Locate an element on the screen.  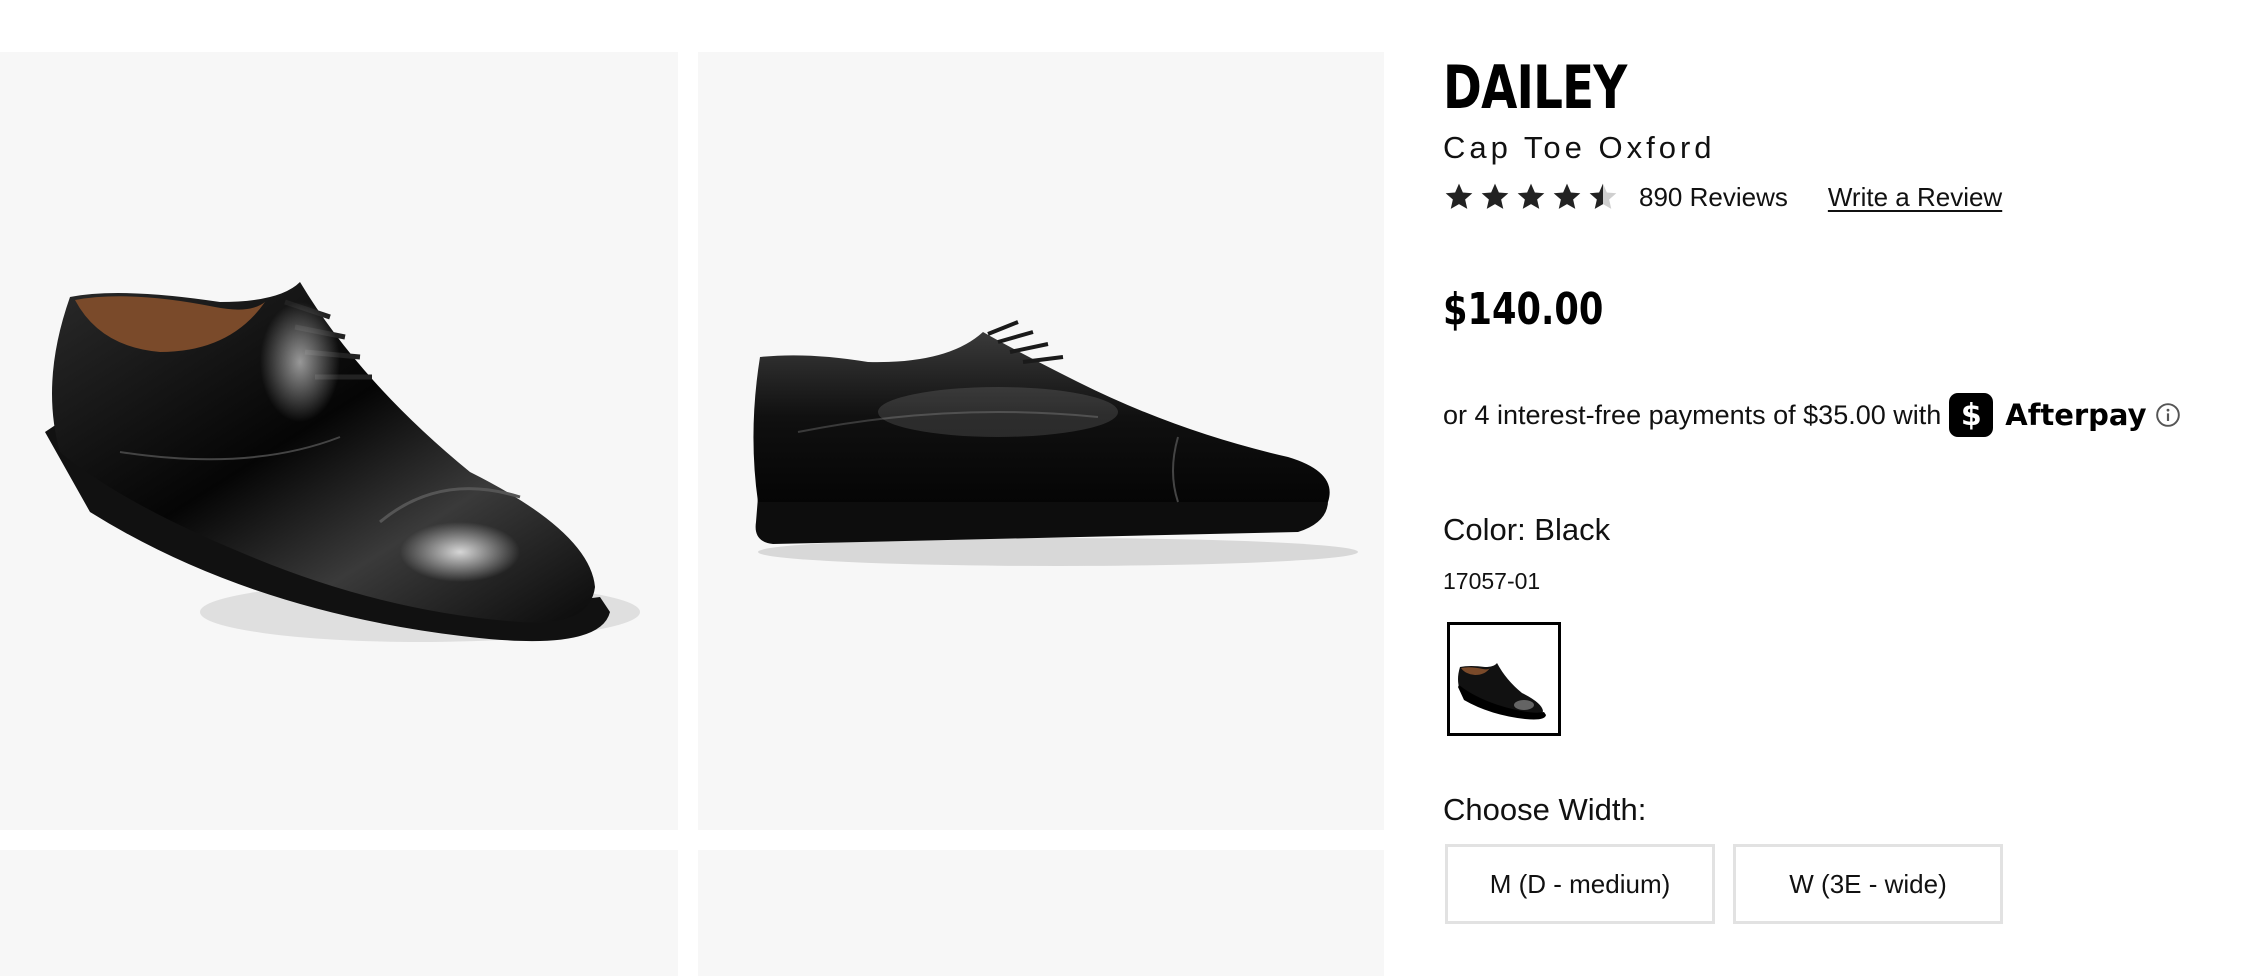
star-rating is located at coordinates (1531, 197).